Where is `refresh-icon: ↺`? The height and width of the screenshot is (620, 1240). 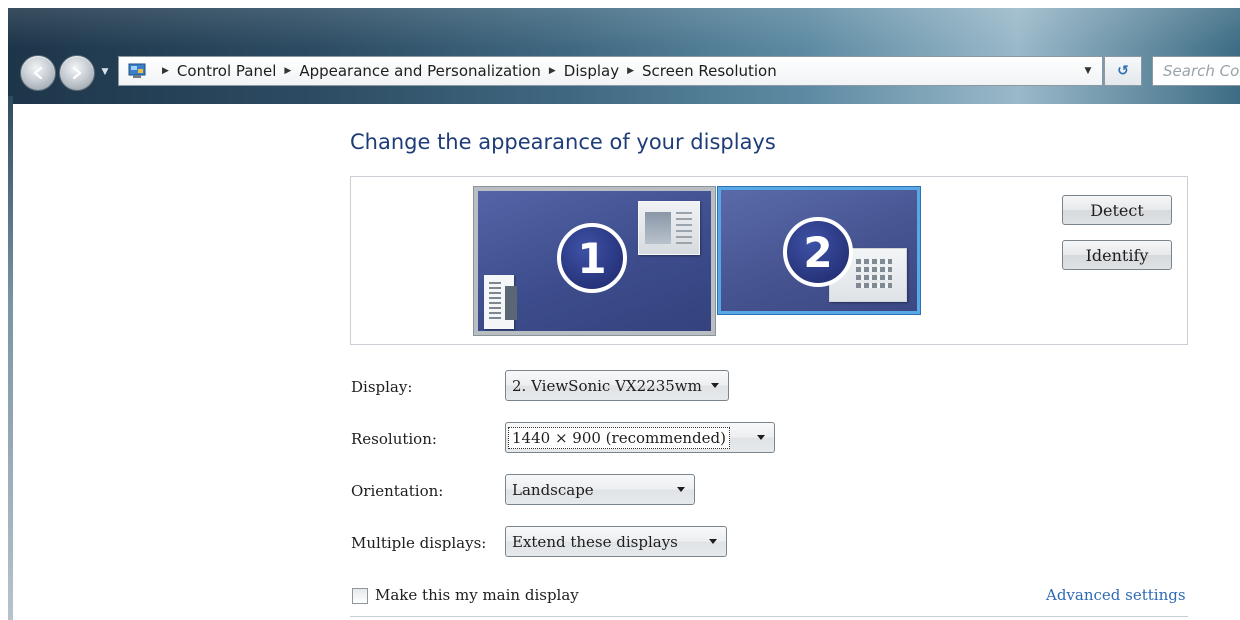
refresh-icon: ↺ is located at coordinates (1123, 71).